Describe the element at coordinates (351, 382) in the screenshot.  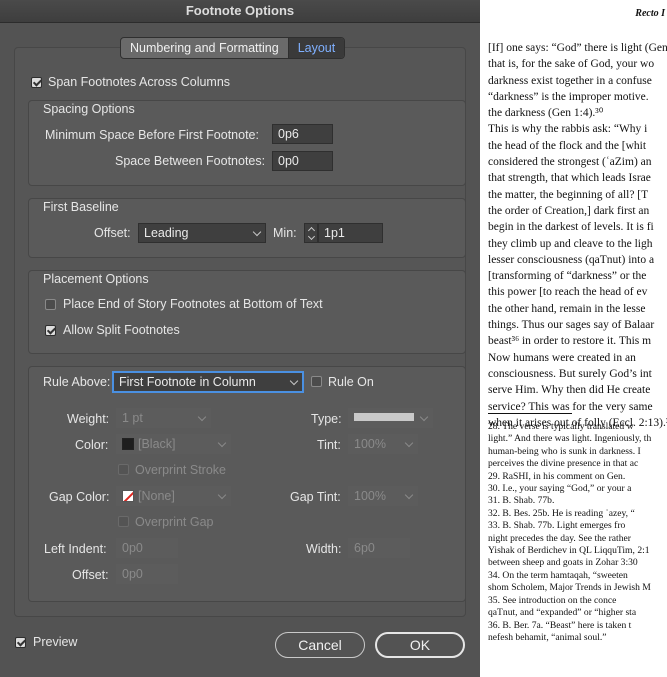
I see `rule-on-label: Rule On` at that location.